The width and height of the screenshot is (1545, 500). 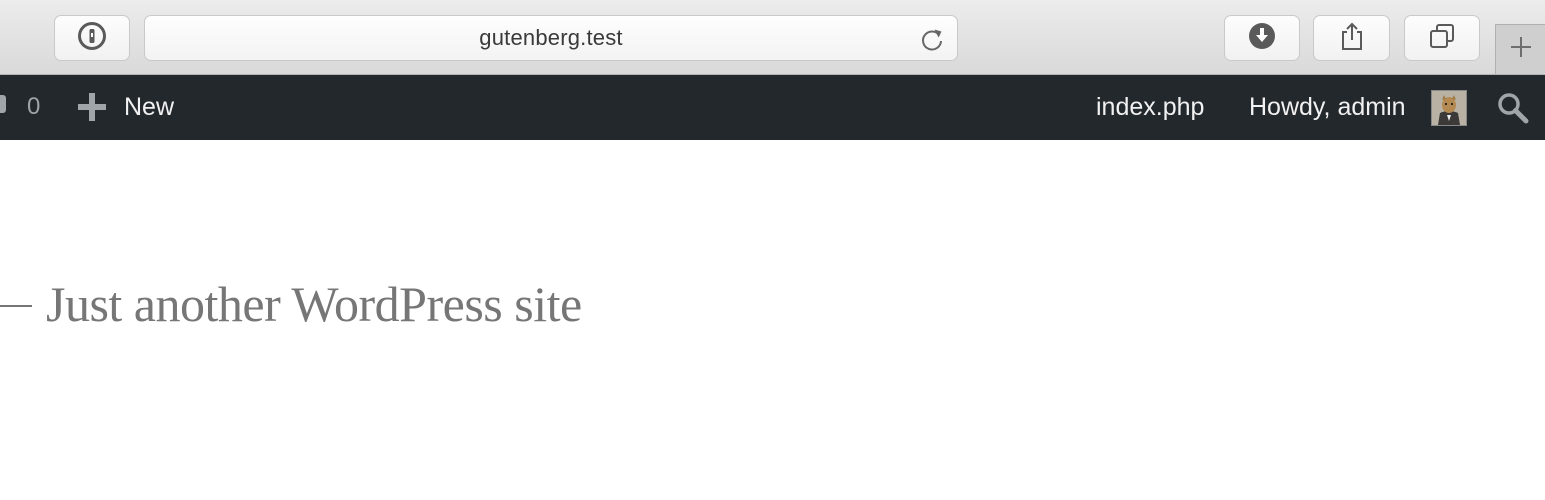 What do you see at coordinates (1449, 108) in the screenshot?
I see `avatar` at bounding box center [1449, 108].